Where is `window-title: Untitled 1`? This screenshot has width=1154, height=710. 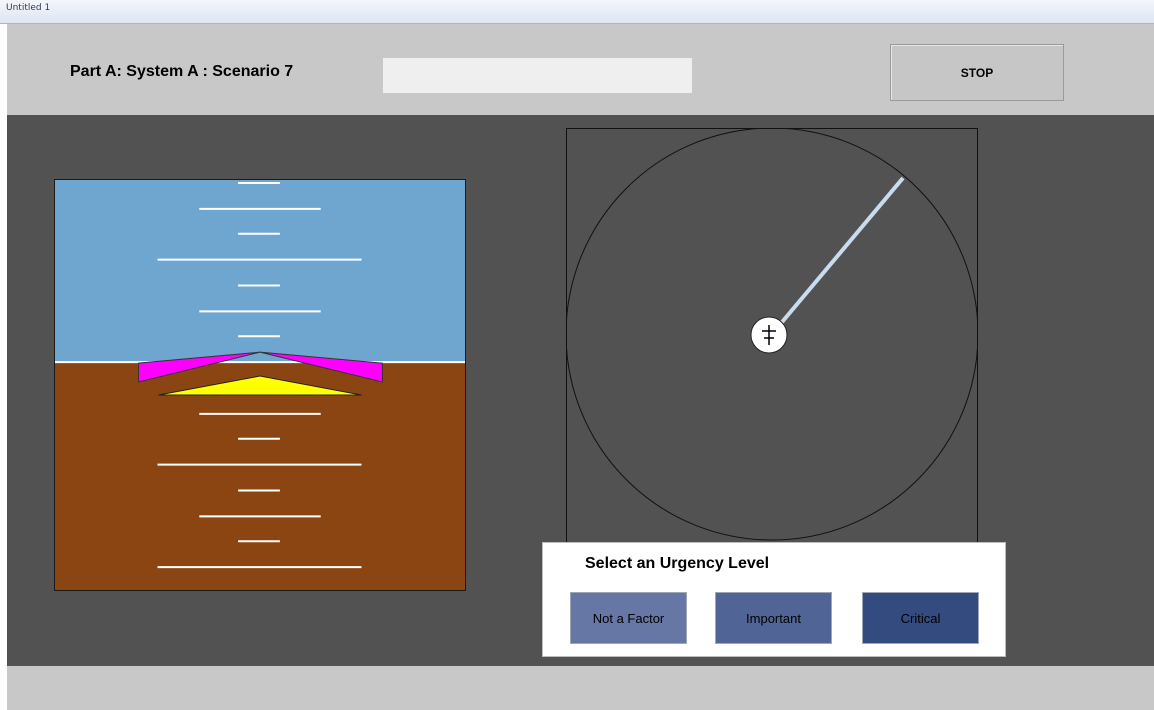
window-title: Untitled 1 is located at coordinates (28, 8).